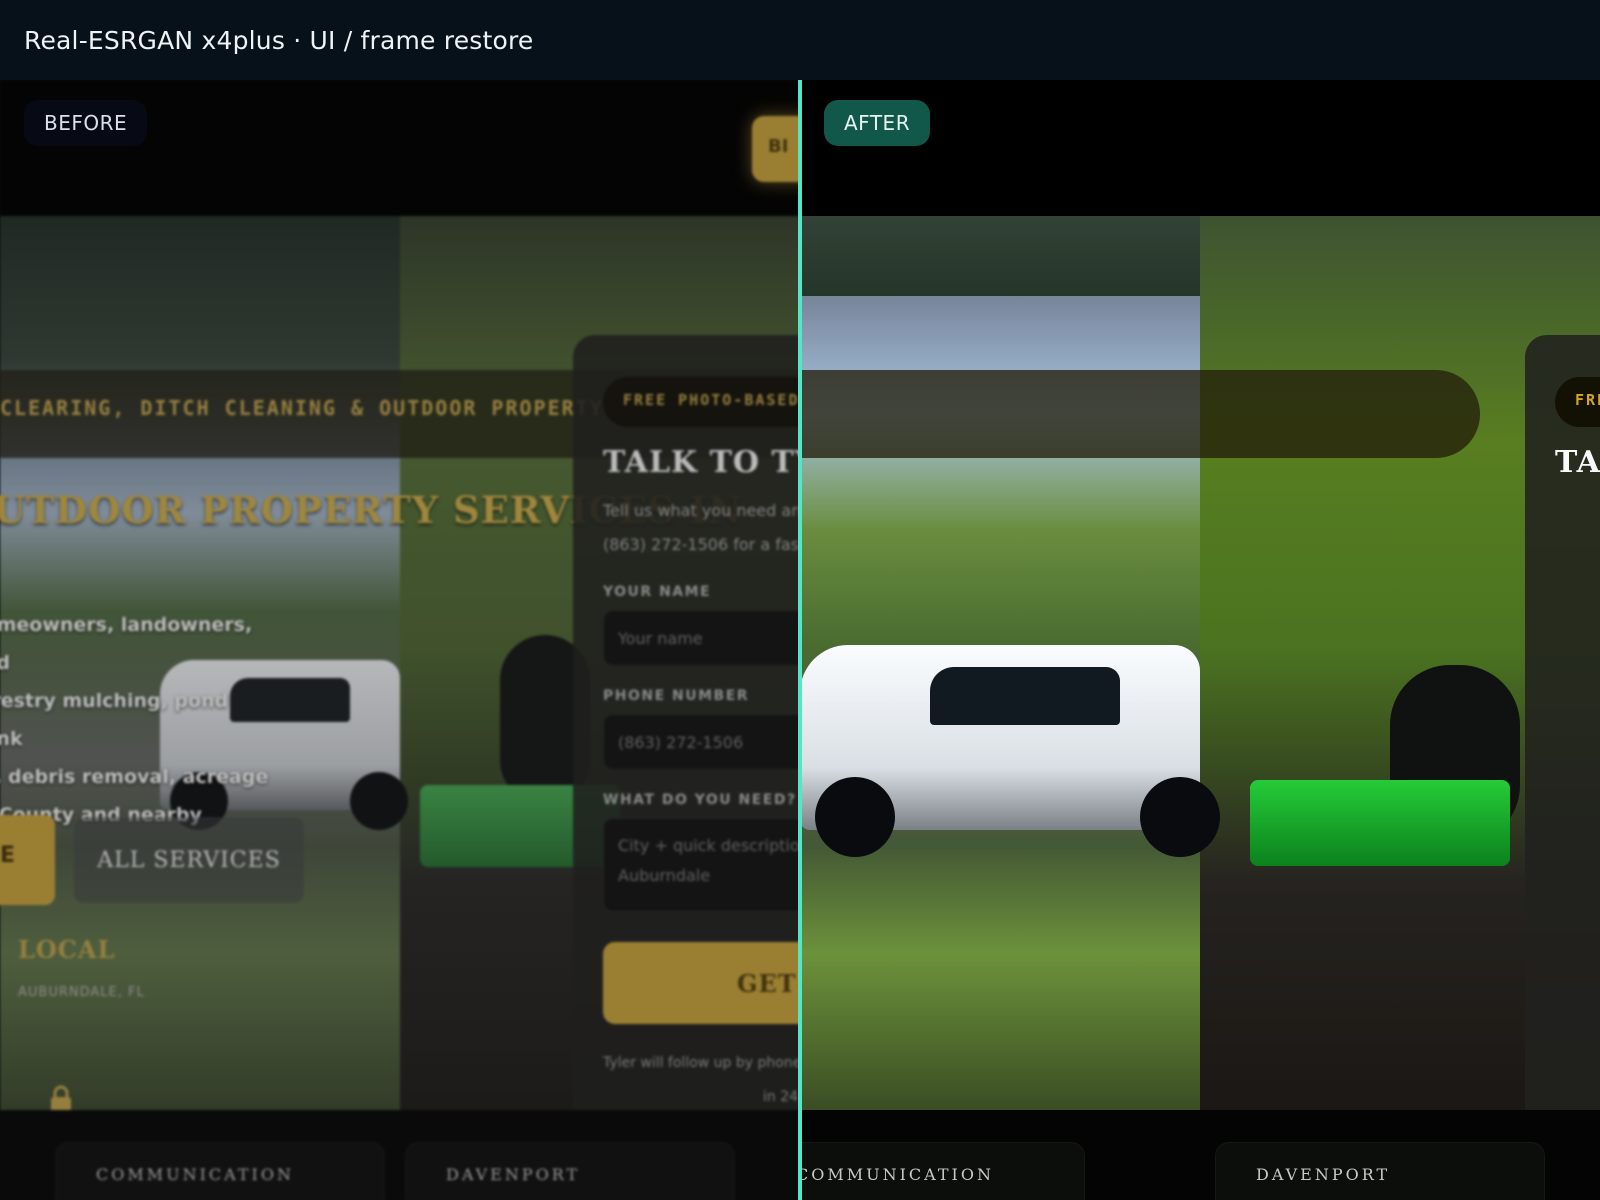  I want to click on green-mower-deck, so click(1380, 823).